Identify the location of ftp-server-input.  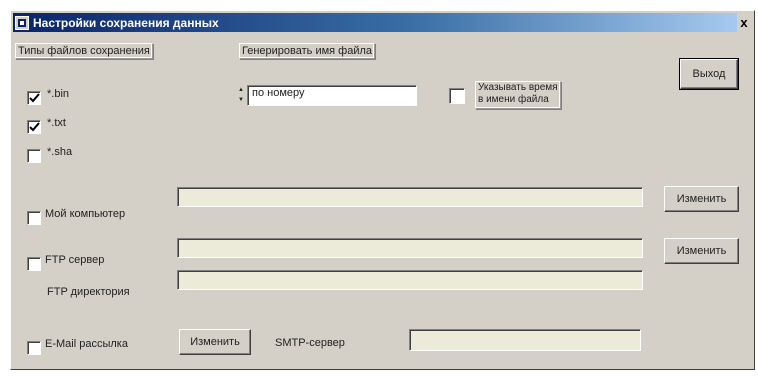
(410, 248).